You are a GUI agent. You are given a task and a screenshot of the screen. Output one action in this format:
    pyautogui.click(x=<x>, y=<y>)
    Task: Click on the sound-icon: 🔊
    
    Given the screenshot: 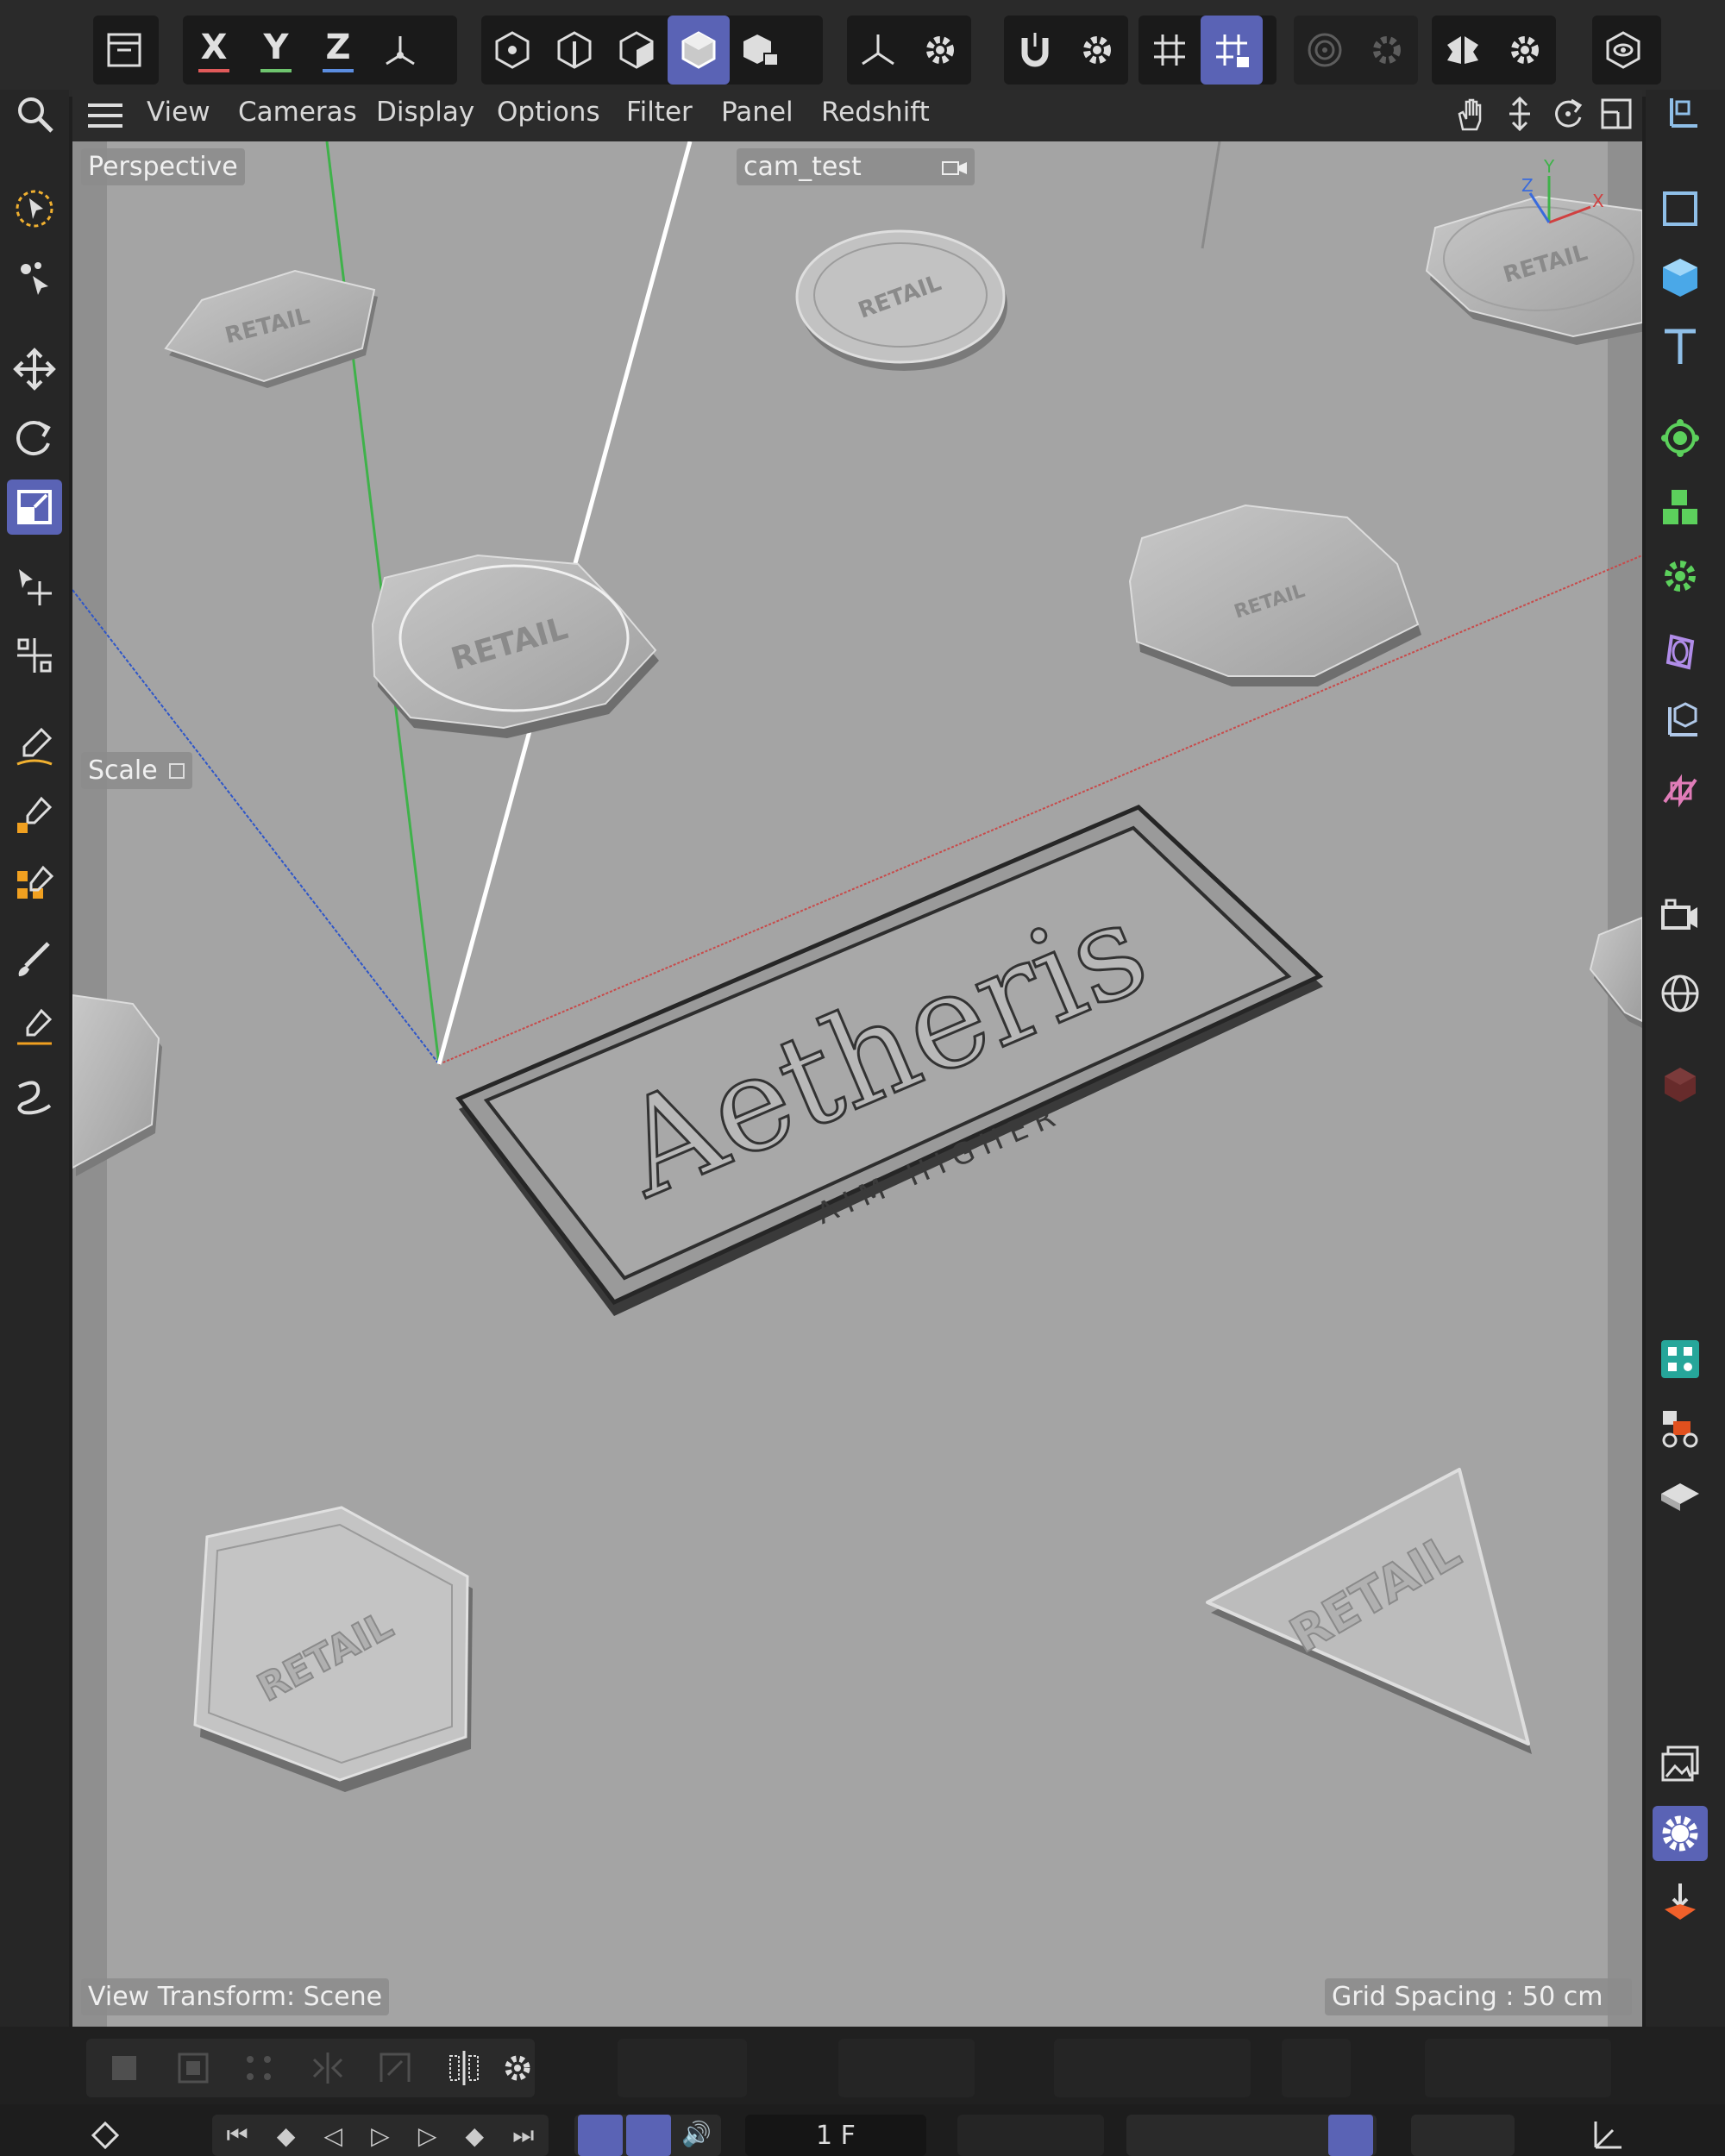 What is the action you would take?
    pyautogui.click(x=697, y=2134)
    